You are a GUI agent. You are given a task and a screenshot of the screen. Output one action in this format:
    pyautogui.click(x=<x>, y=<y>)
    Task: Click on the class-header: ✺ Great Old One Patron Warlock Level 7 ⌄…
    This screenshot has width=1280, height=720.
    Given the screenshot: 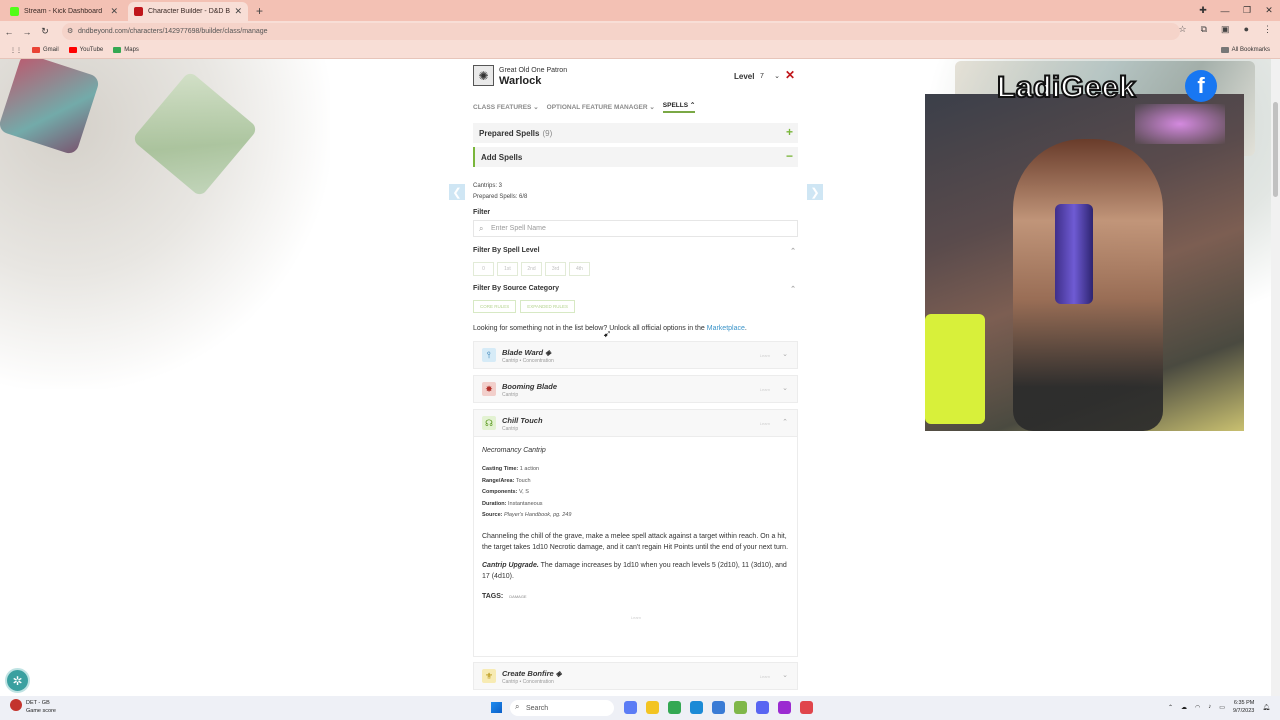 What is the action you would take?
    pyautogui.click(x=635, y=77)
    